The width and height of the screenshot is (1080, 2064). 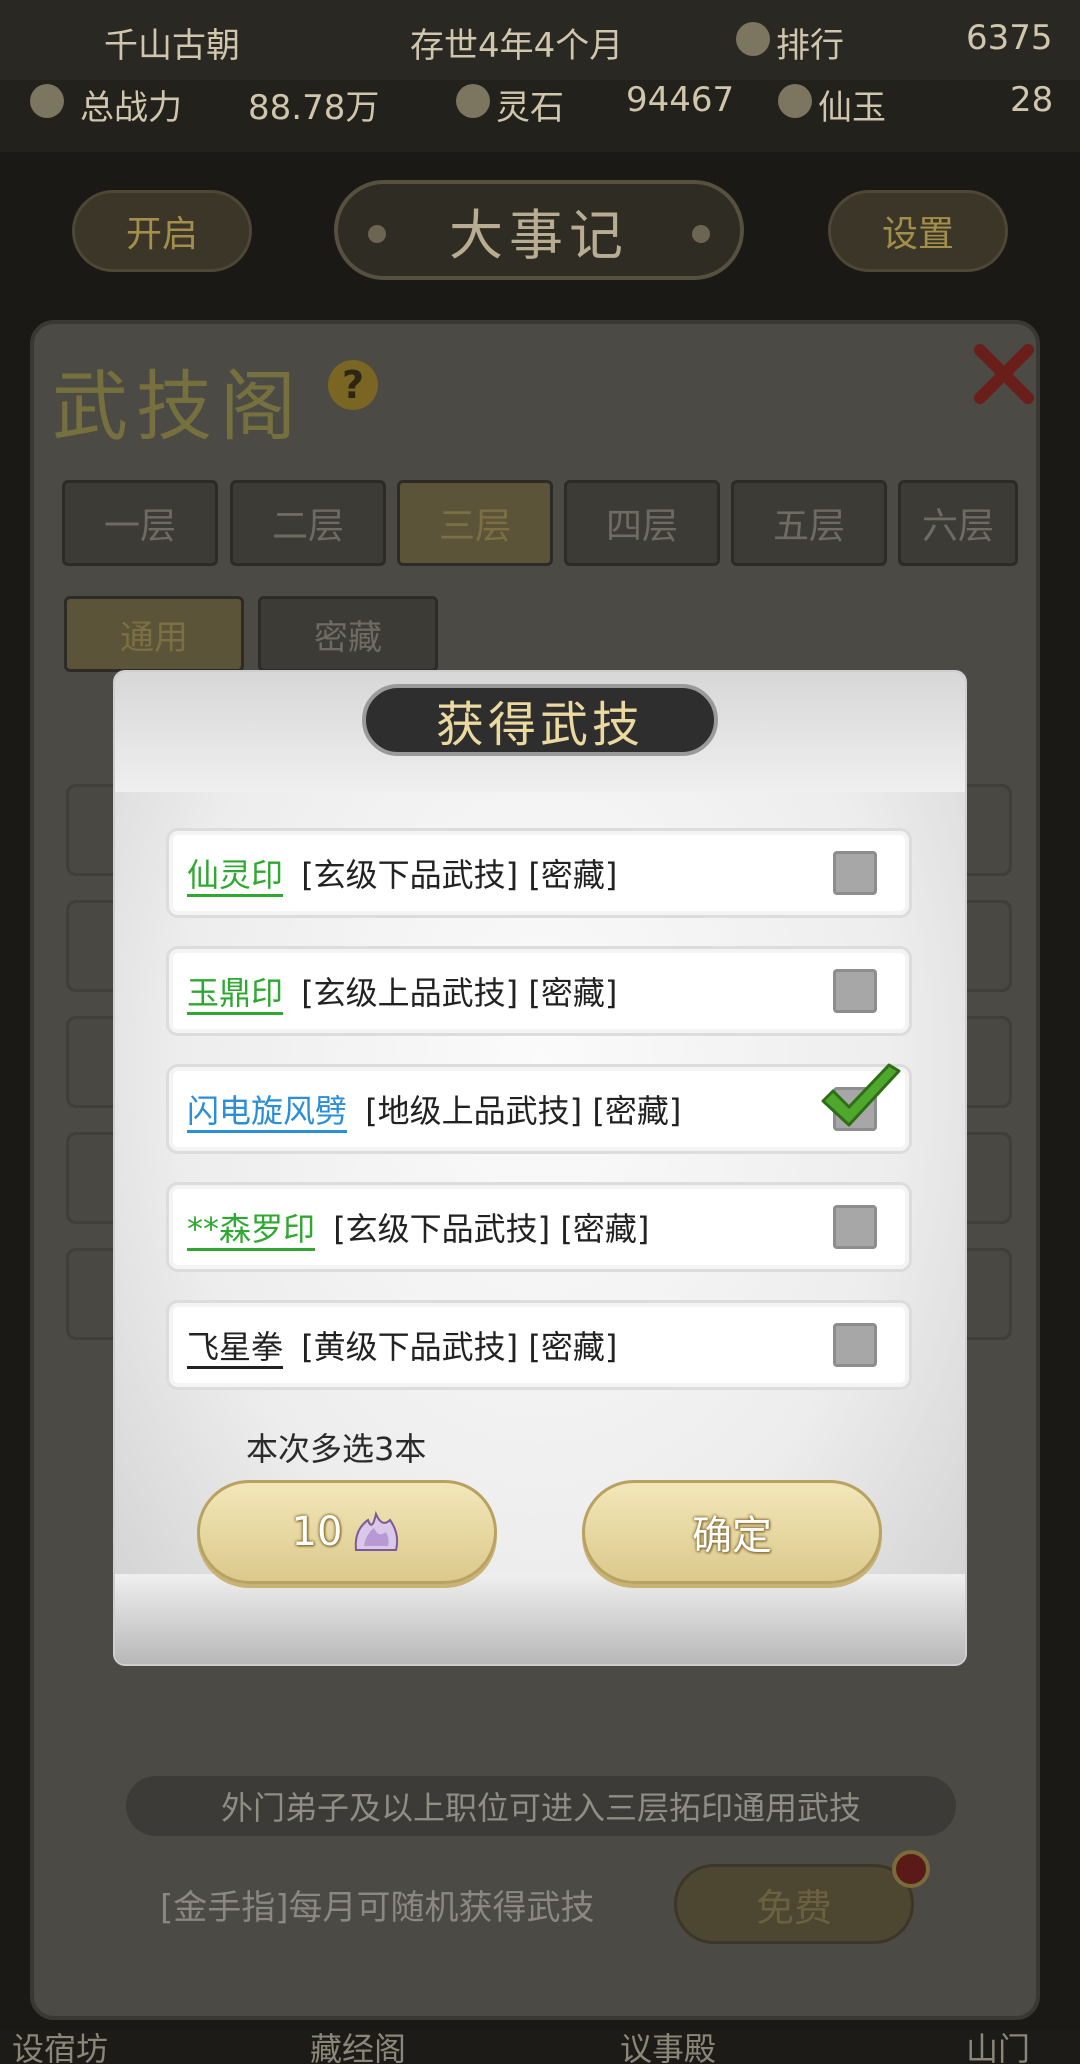 What do you see at coordinates (998, 2044) in the screenshot?
I see `nav-item: 山门` at bounding box center [998, 2044].